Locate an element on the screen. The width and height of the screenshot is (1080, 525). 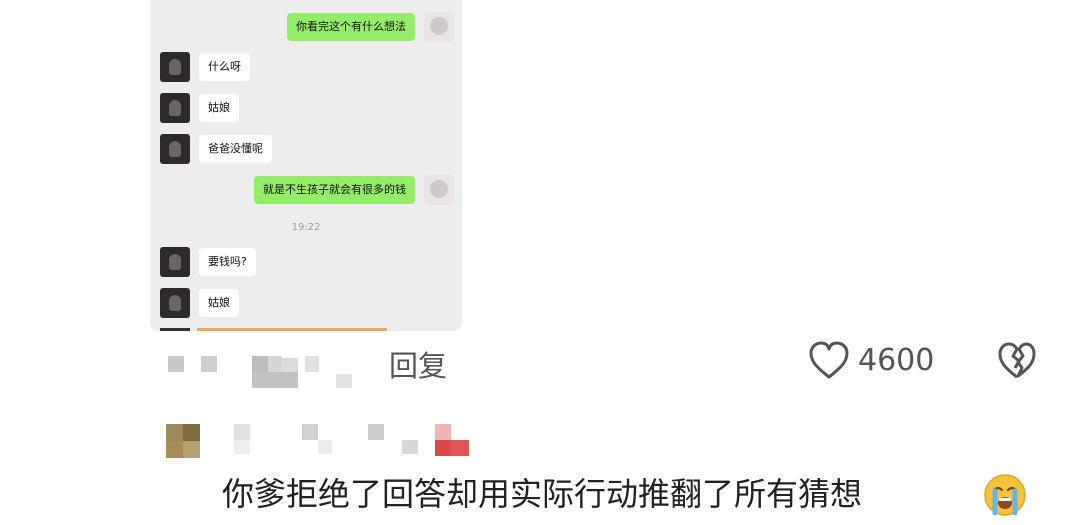
chat-message-incoming: 什么呀 is located at coordinates (205, 67).